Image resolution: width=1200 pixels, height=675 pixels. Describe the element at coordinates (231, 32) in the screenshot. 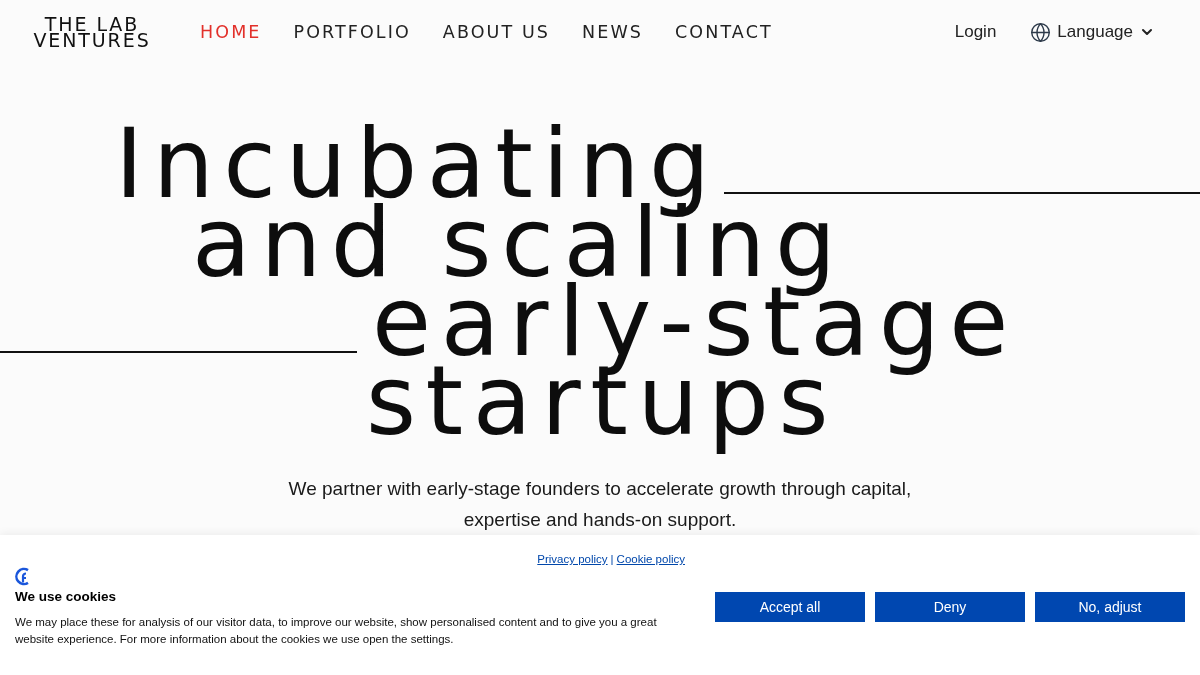

I see `nav-link: HOME` at that location.